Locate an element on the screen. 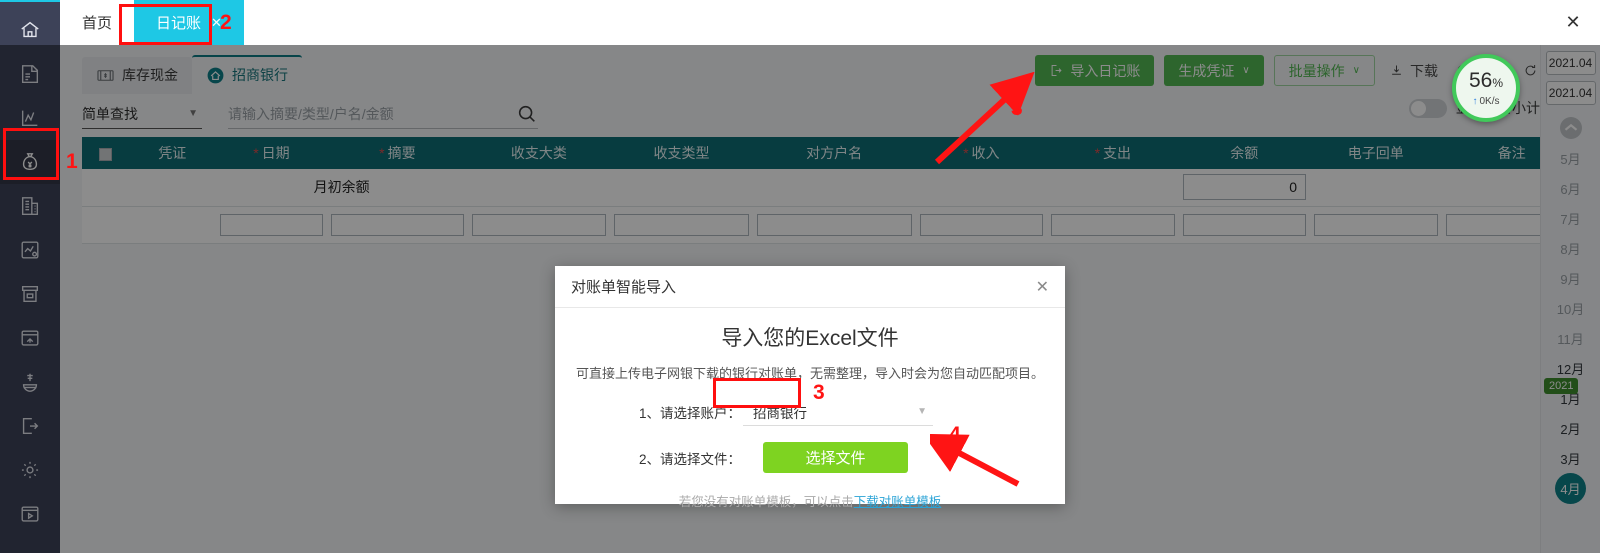 Image resolution: width=1600 pixels, height=553 pixels. sidebar-item-company is located at coordinates (30, 206).